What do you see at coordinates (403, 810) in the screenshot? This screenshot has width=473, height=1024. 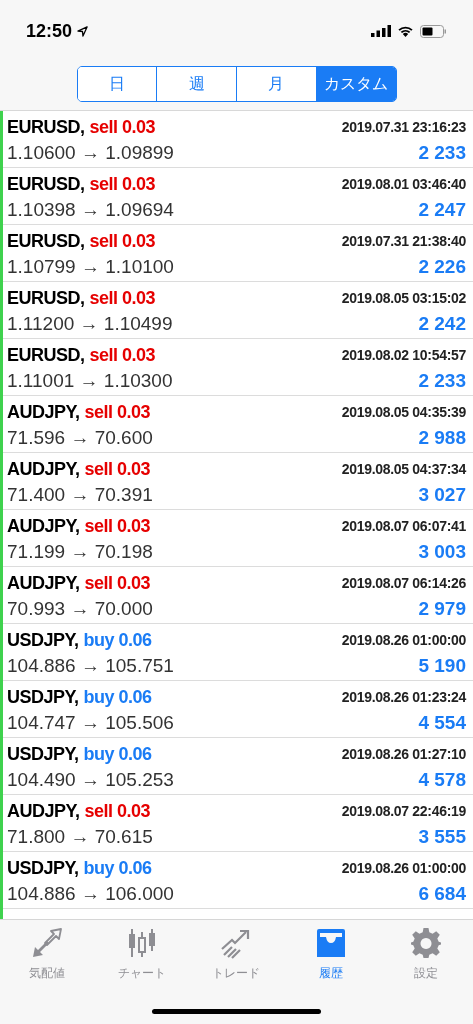 I see `trade-time: 2019.08.07 22:46:19` at bounding box center [403, 810].